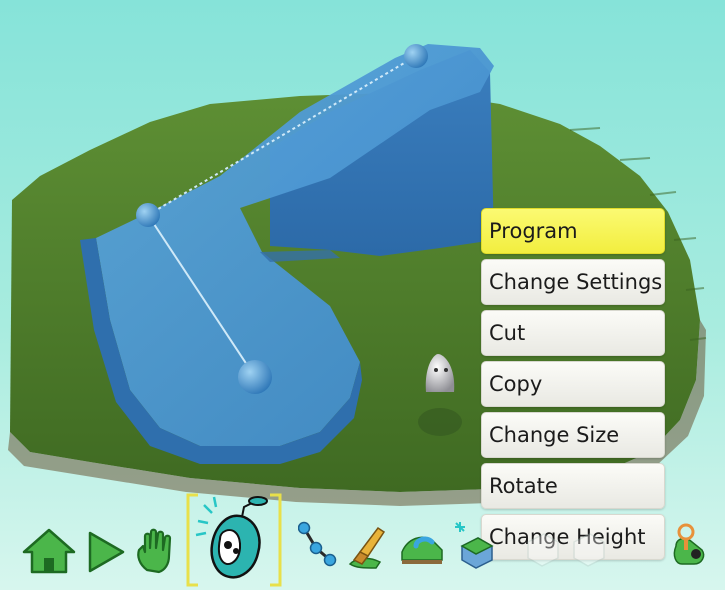 The image size is (725, 590). Describe the element at coordinates (573, 333) in the screenshot. I see `menu-item-cut: Cut` at that location.